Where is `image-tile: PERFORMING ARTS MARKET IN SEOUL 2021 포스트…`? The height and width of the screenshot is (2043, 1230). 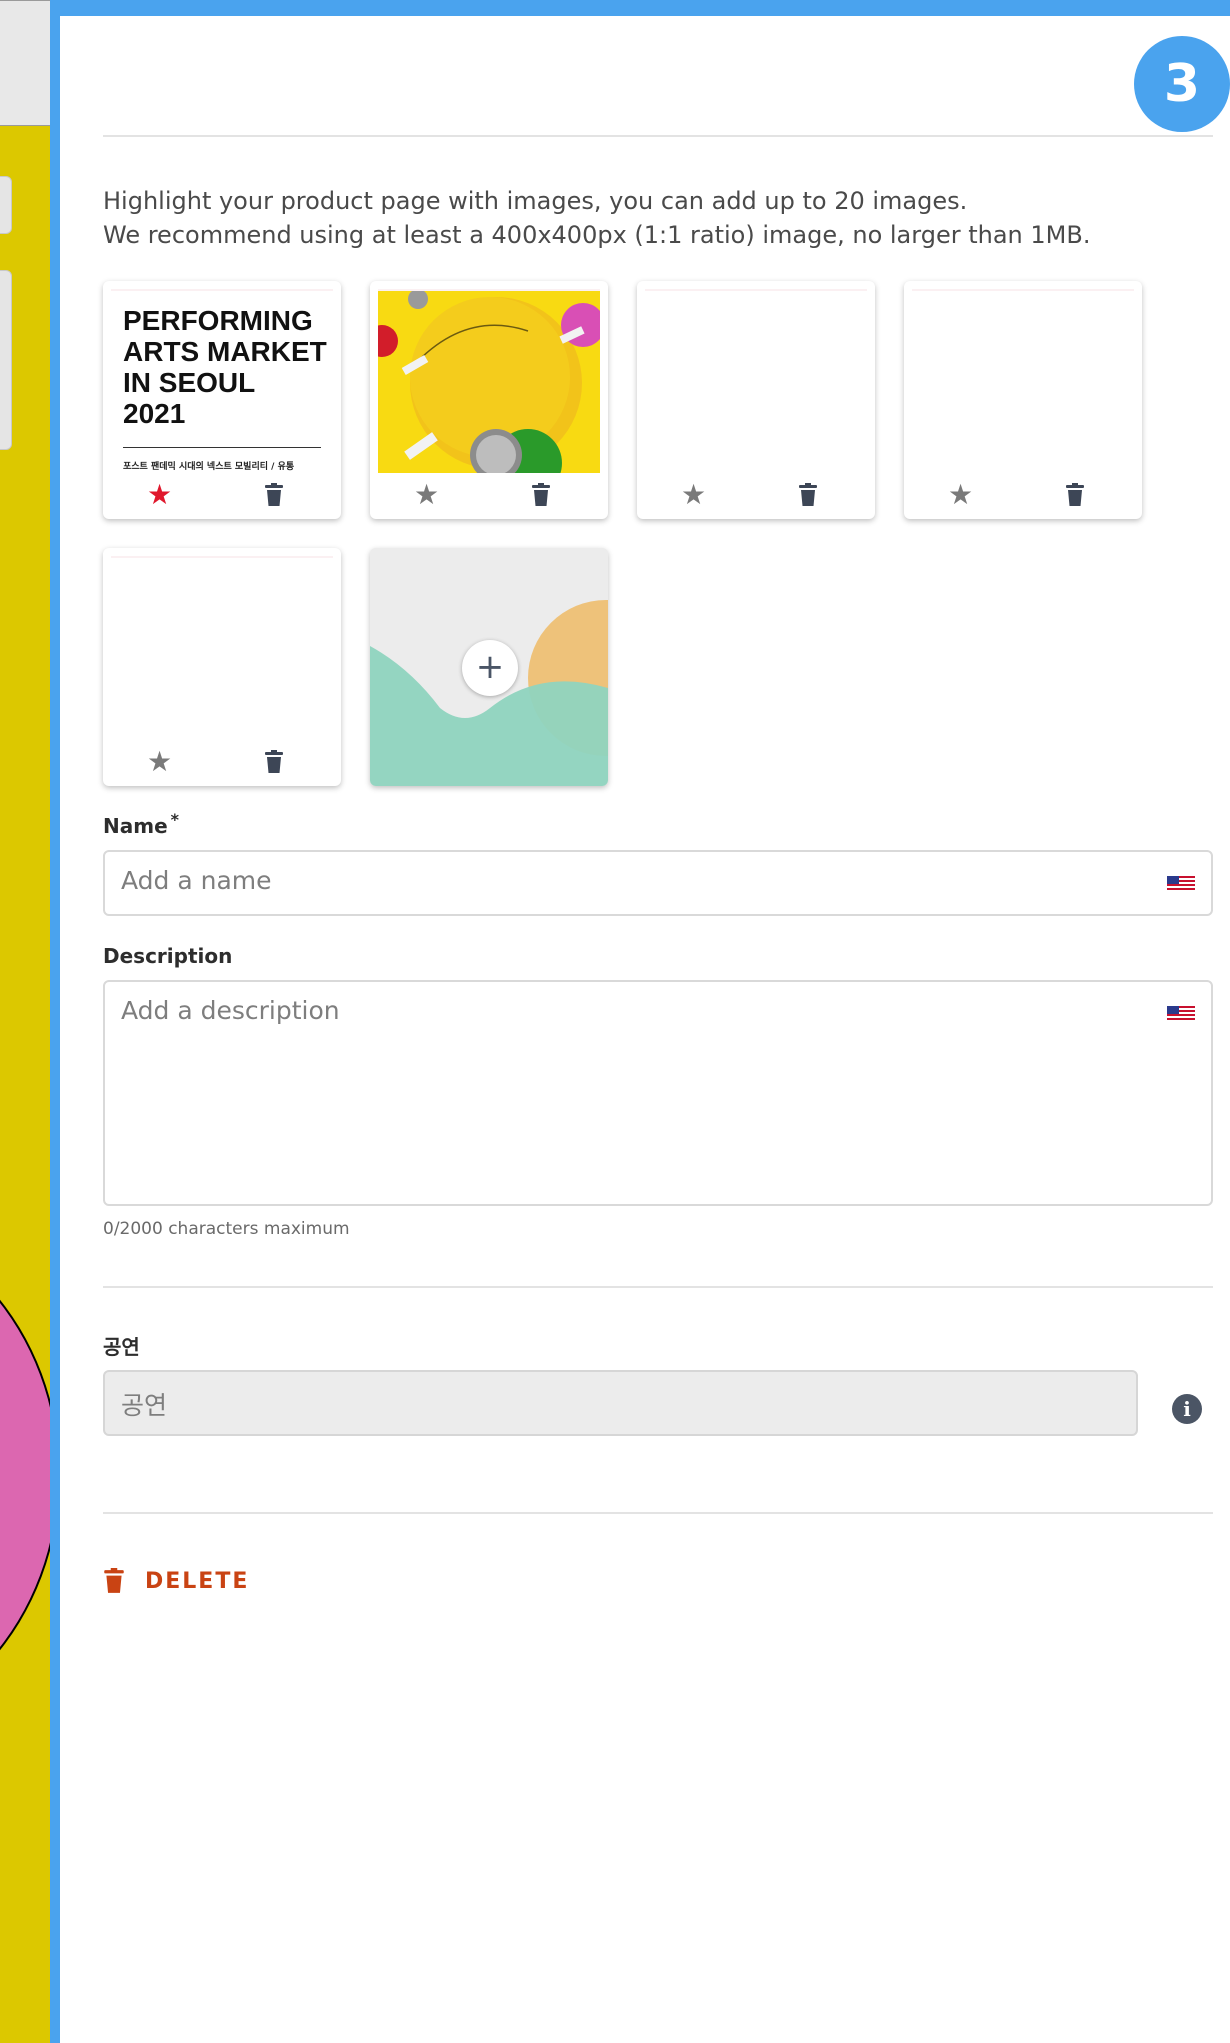
image-tile: PERFORMING ARTS MARKET IN SEOUL 2021 포스트… is located at coordinates (222, 400).